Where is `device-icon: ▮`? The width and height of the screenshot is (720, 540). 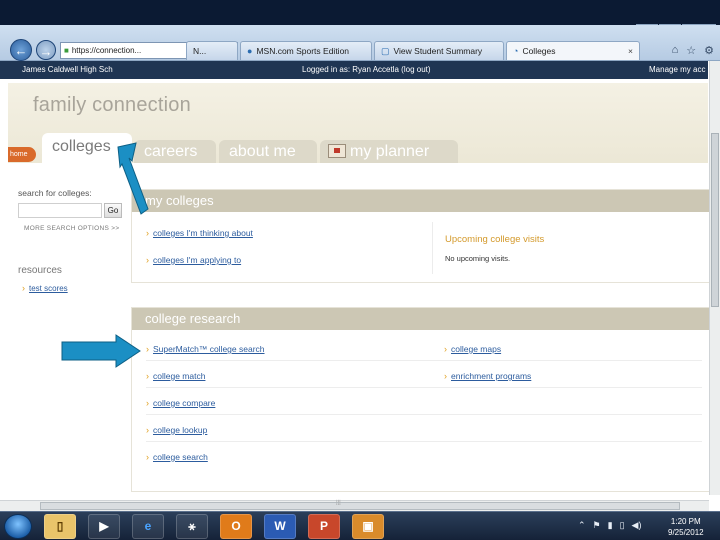
device-icon: ▮ is located at coordinates (610, 525).